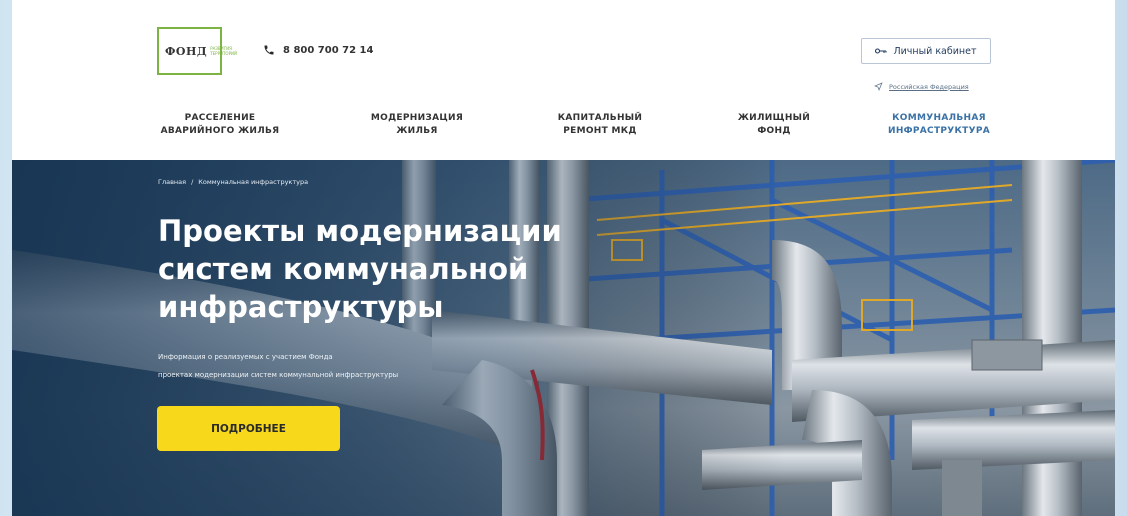  Describe the element at coordinates (328, 50) in the screenshot. I see `phone-number: 8 800 700 72 14` at that location.